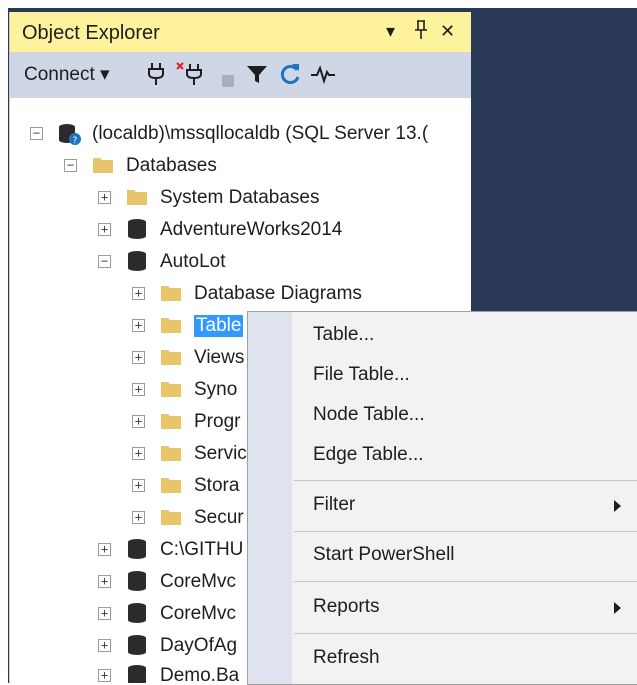 This screenshot has height=685, width=637. Describe the element at coordinates (278, 293) in the screenshot. I see `folder-label: Database Diagrams` at that location.